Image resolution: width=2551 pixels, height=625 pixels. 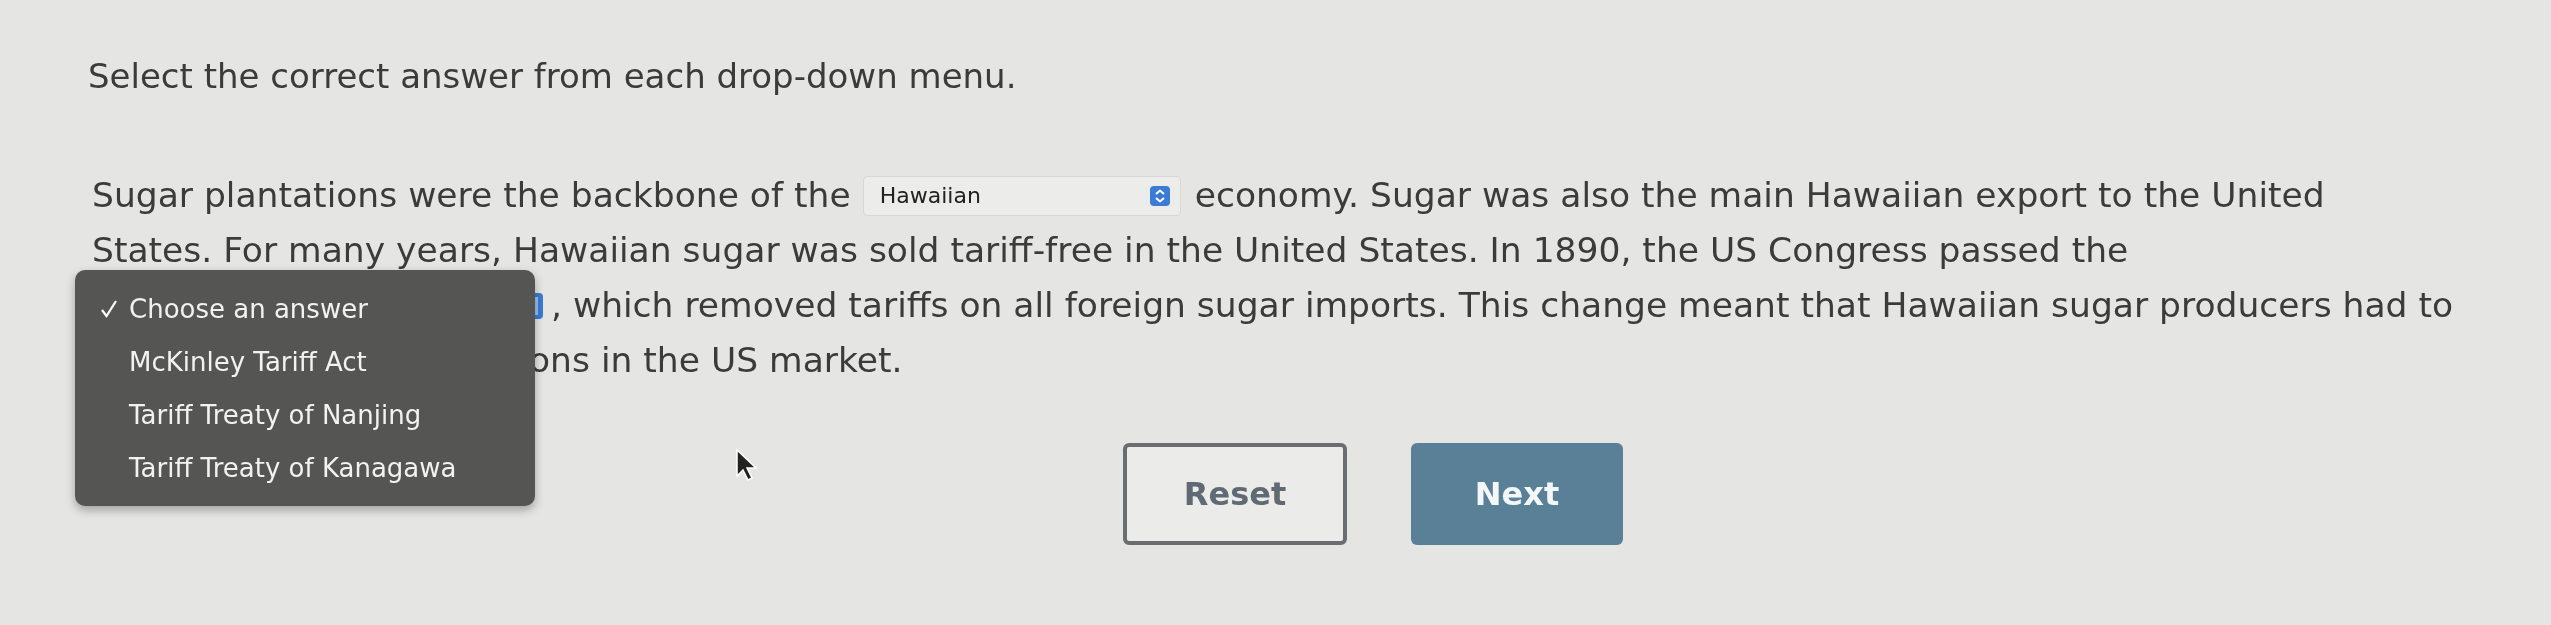 I want to click on passage-text: economy. Sugar was also the main Hawaiian export to the United, so click(x=1759, y=195).